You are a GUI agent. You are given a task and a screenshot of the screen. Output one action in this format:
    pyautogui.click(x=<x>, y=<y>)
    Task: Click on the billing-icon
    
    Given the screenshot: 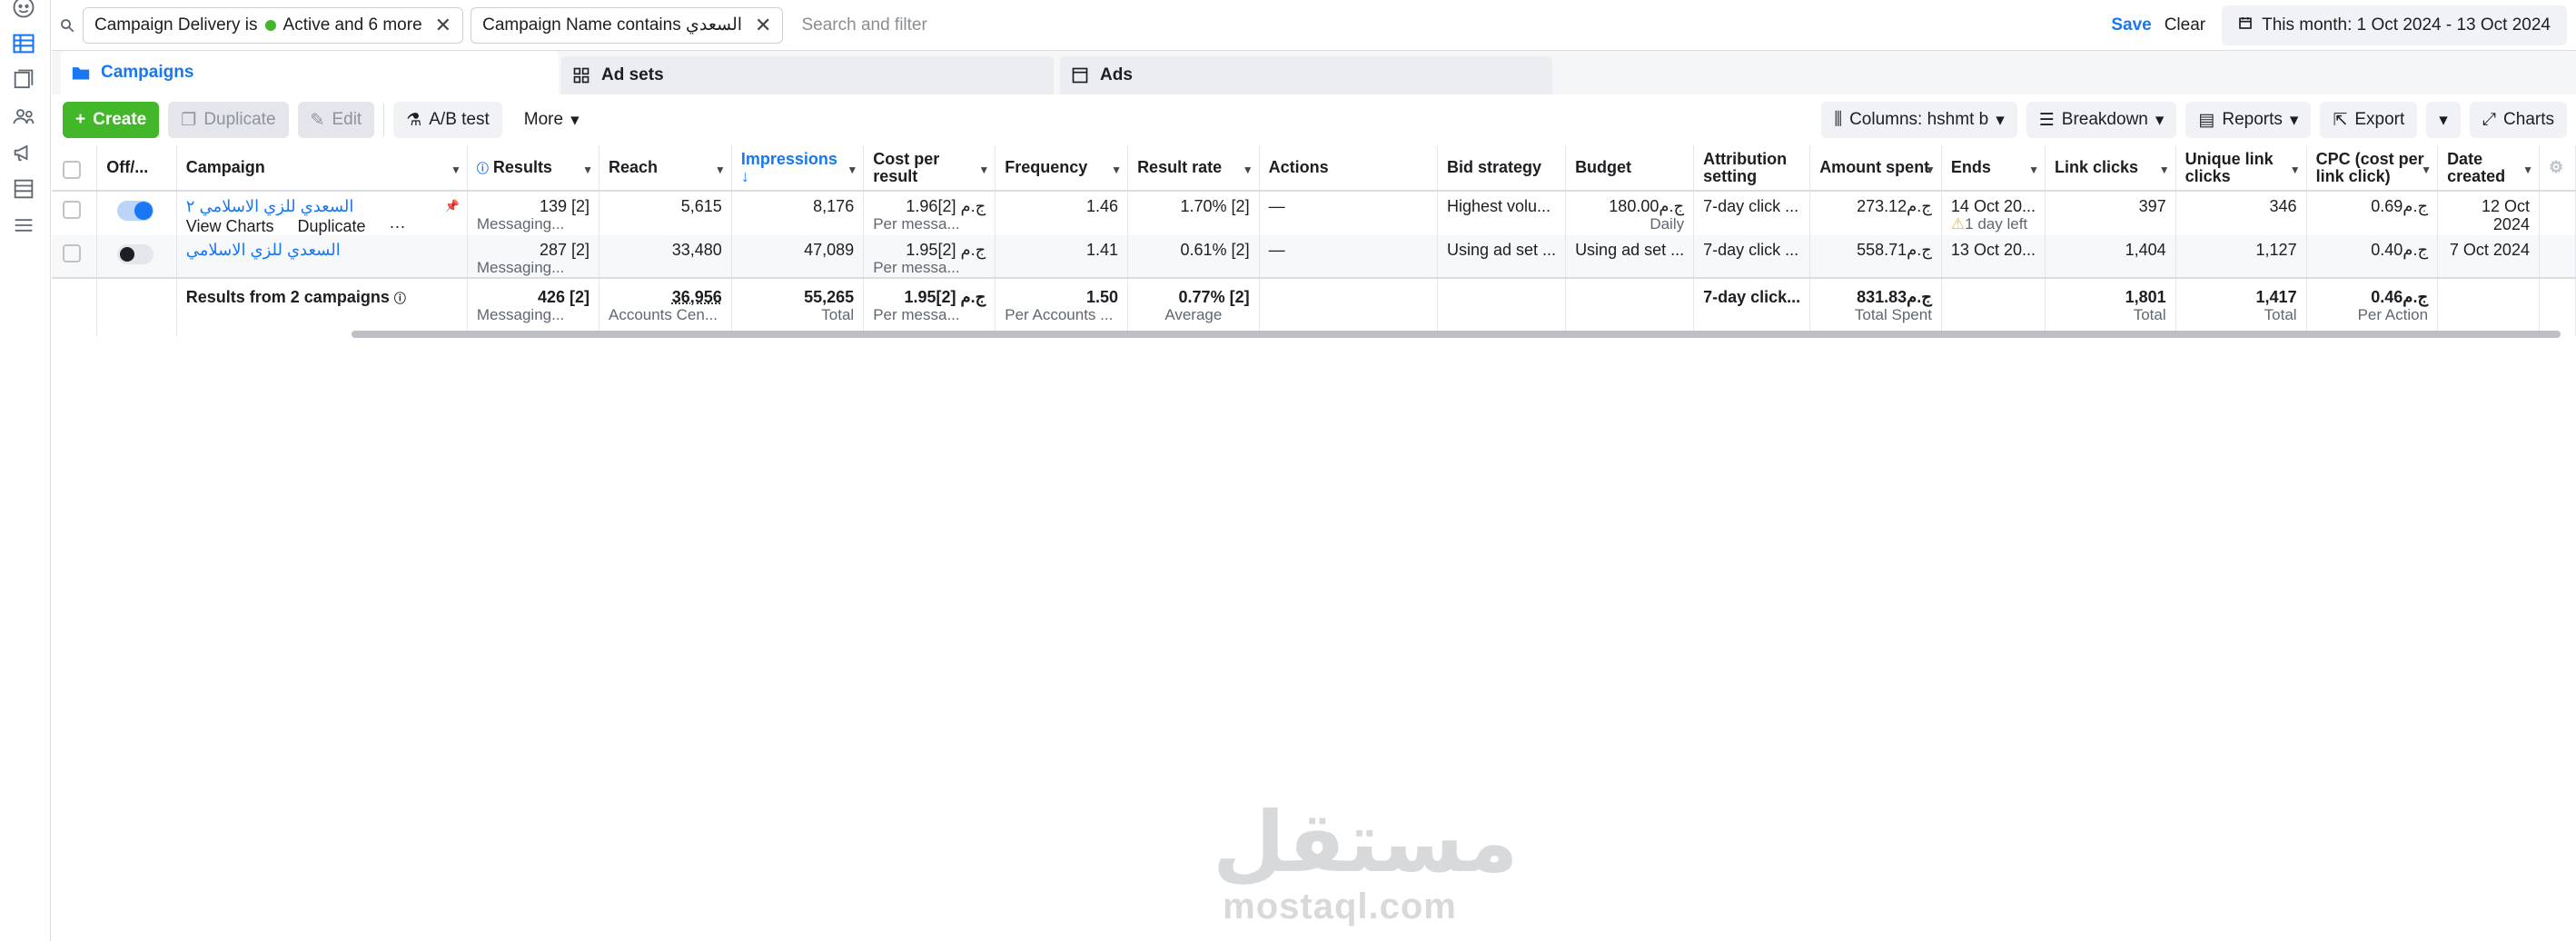 What is the action you would take?
    pyautogui.click(x=23, y=189)
    